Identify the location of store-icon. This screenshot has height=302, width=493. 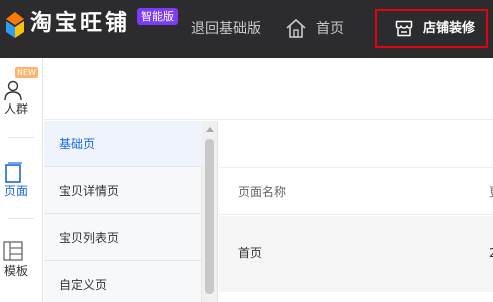
(404, 28).